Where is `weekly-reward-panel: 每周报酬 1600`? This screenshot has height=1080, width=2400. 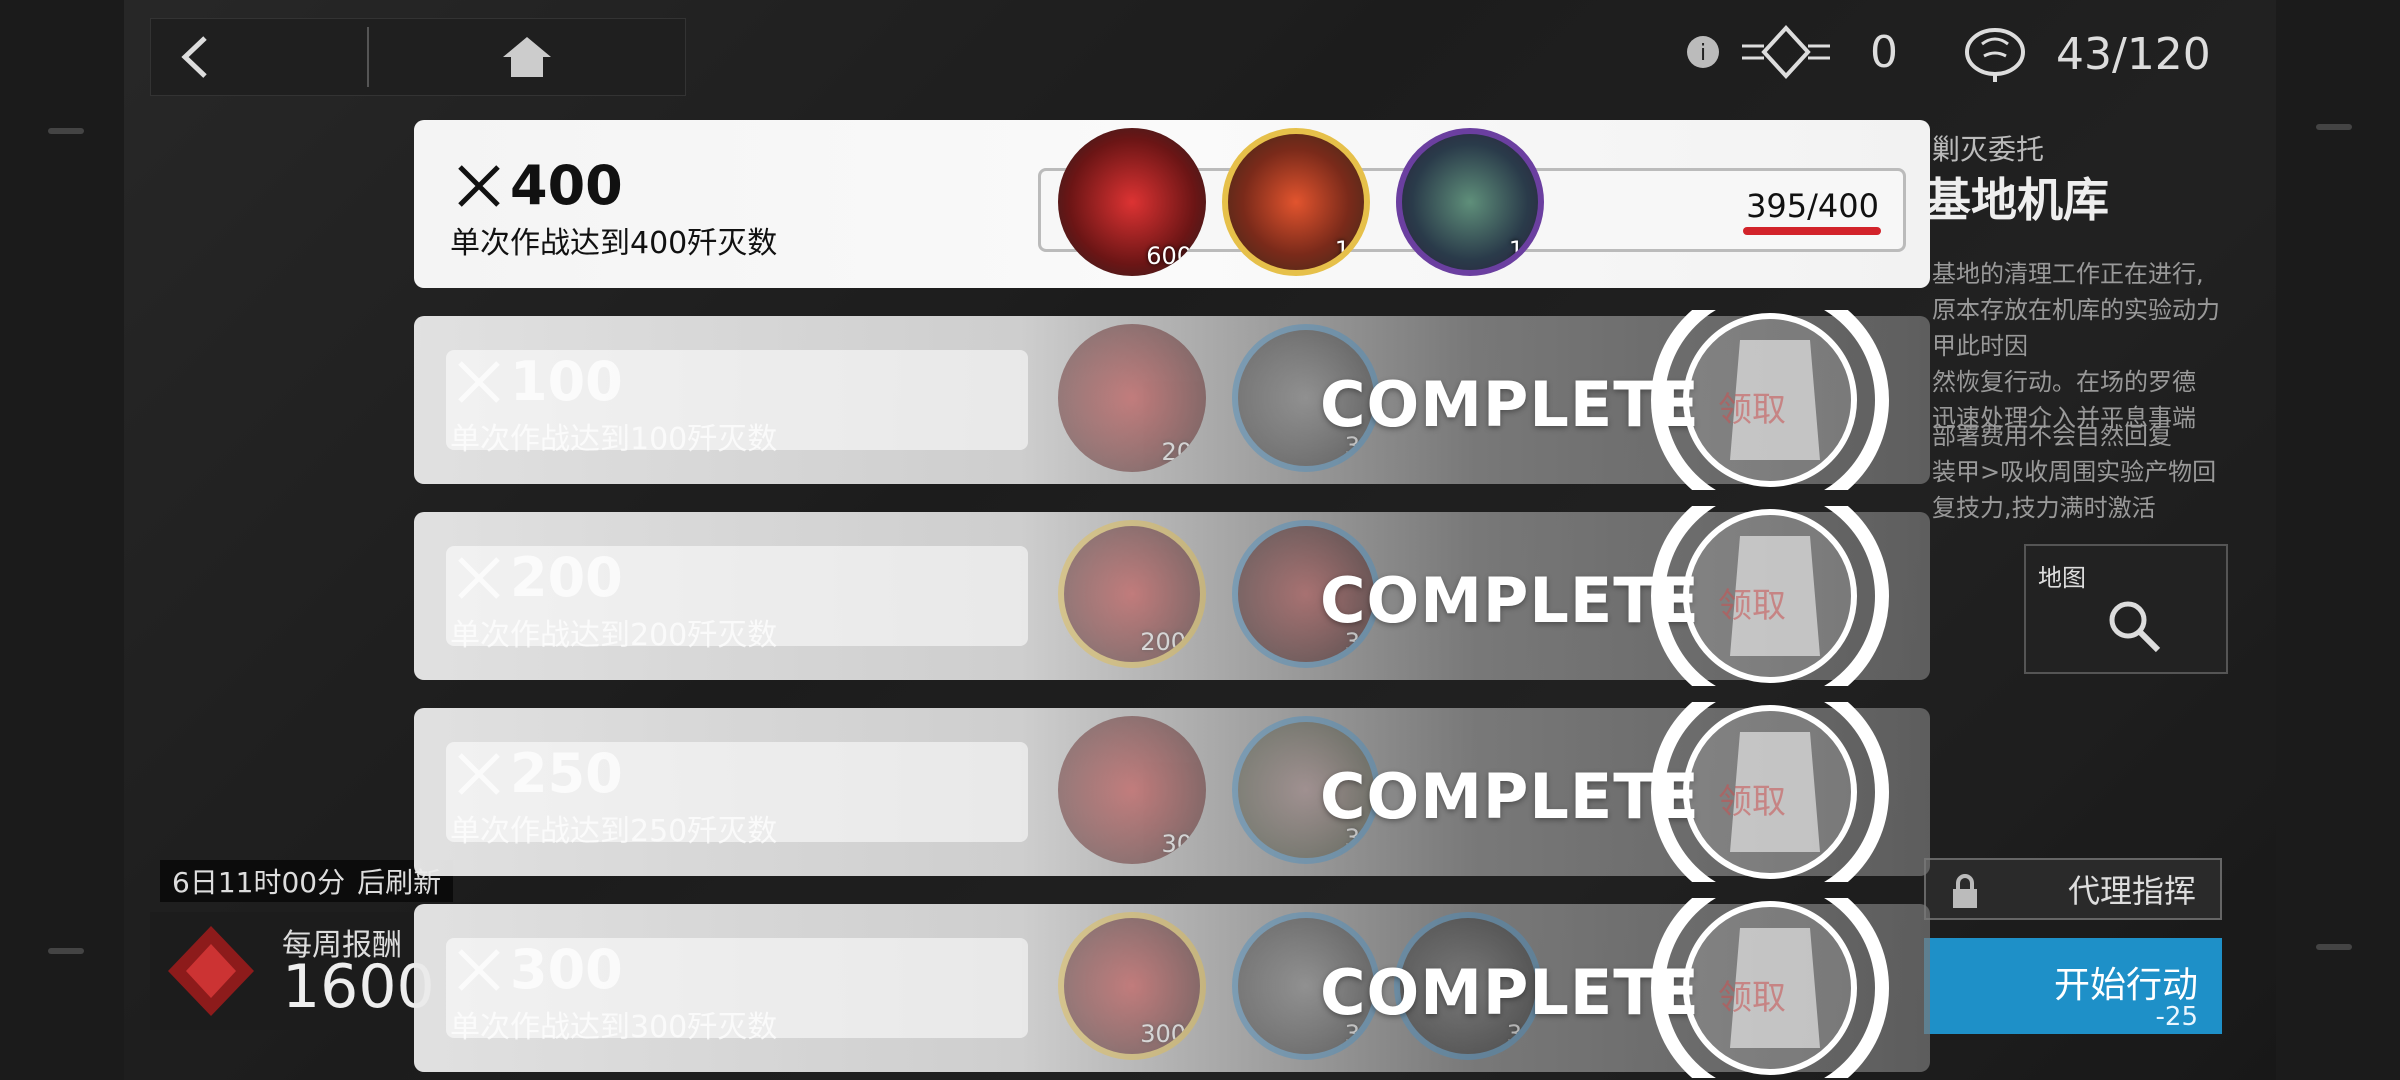
weekly-reward-panel: 每周报酬 1600 is located at coordinates (300, 971).